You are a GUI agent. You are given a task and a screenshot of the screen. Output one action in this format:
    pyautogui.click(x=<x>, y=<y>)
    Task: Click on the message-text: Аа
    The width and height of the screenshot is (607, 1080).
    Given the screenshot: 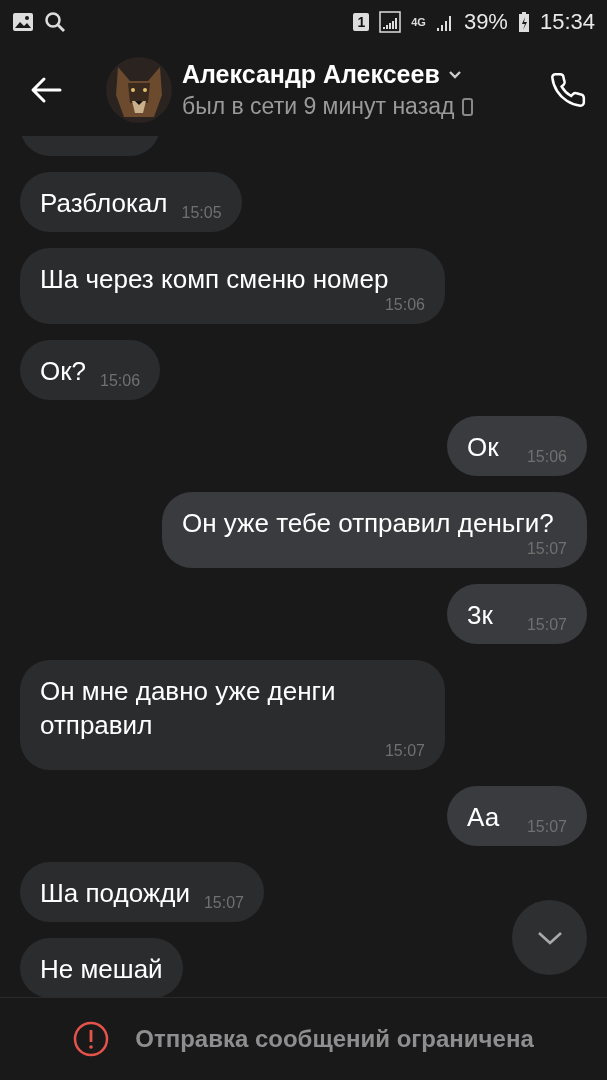 What is the action you would take?
    pyautogui.click(x=484, y=817)
    